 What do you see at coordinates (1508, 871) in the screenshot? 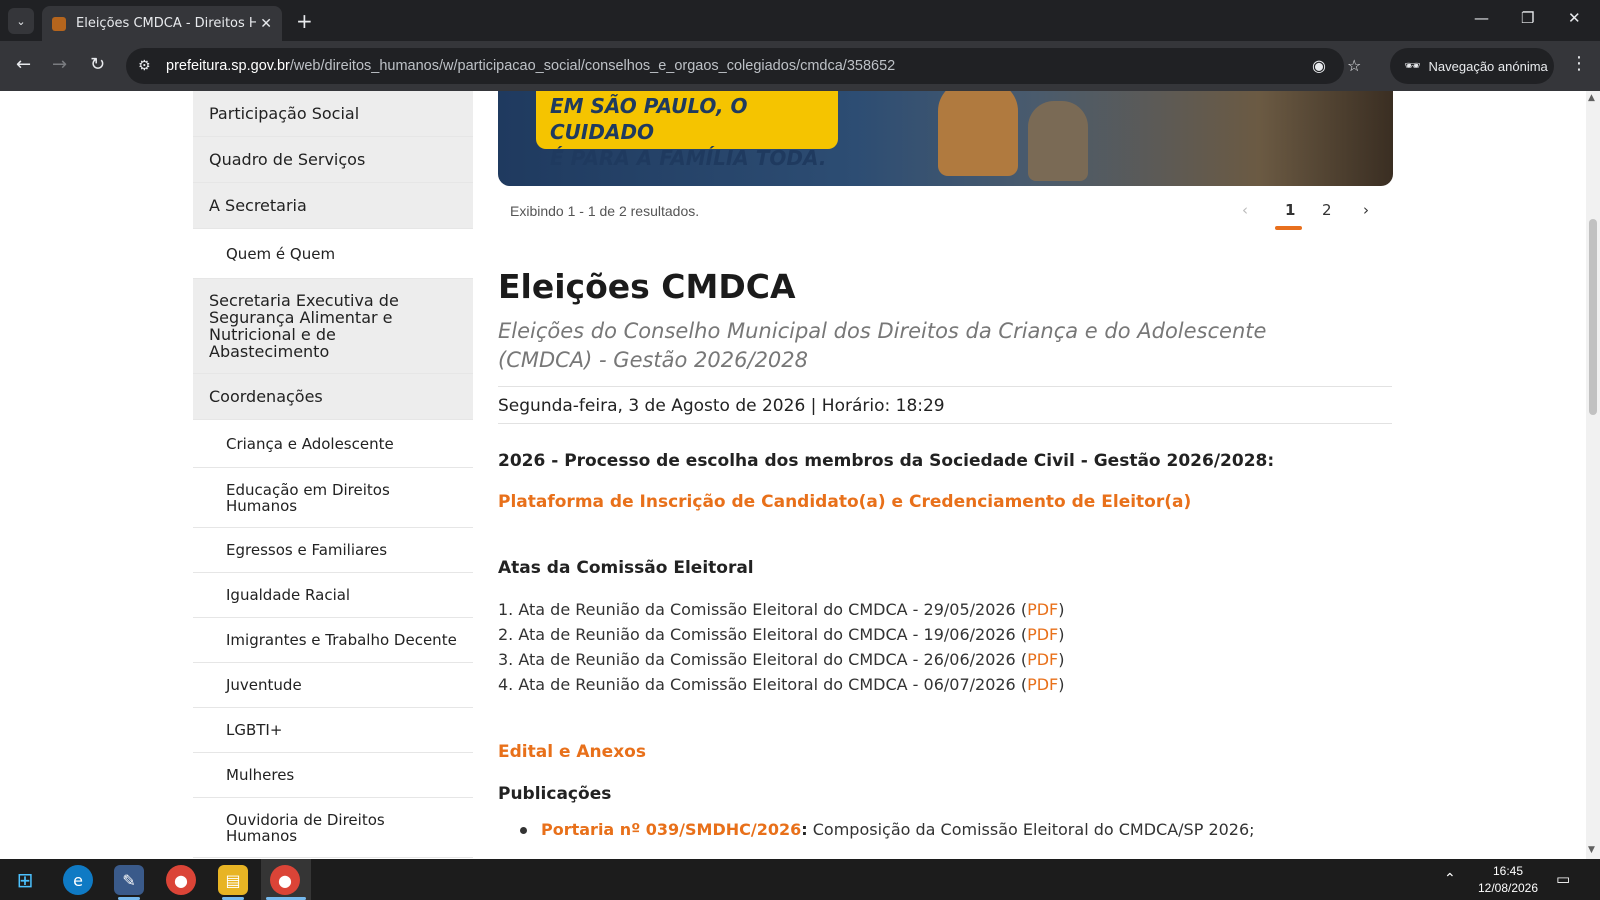
I see `clock-time: 16:45` at bounding box center [1508, 871].